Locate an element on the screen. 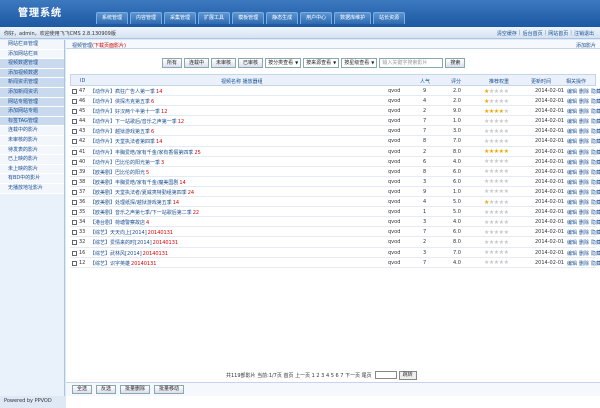 Image resolution: width=600 pixels, height=408 pixels. row-name: 丰胸爱皓/家有千金/家有香假第四季 is located at coordinates (154, 153).